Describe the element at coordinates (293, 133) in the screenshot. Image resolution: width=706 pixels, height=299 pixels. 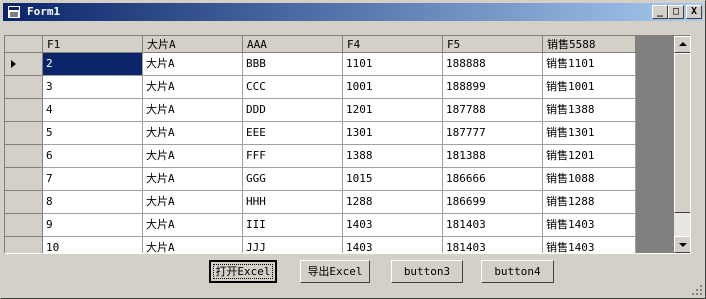
I see `grid-cell: EEE` at that location.